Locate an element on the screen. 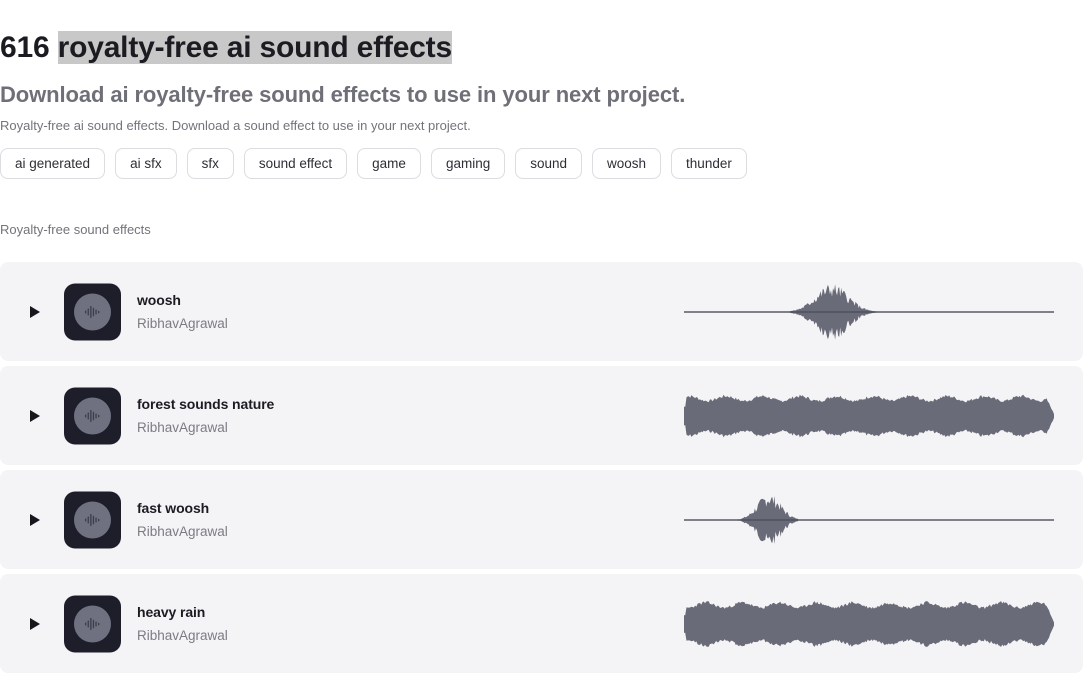 This screenshot has height=678, width=1083. sound-title: fast woosh is located at coordinates (182, 508).